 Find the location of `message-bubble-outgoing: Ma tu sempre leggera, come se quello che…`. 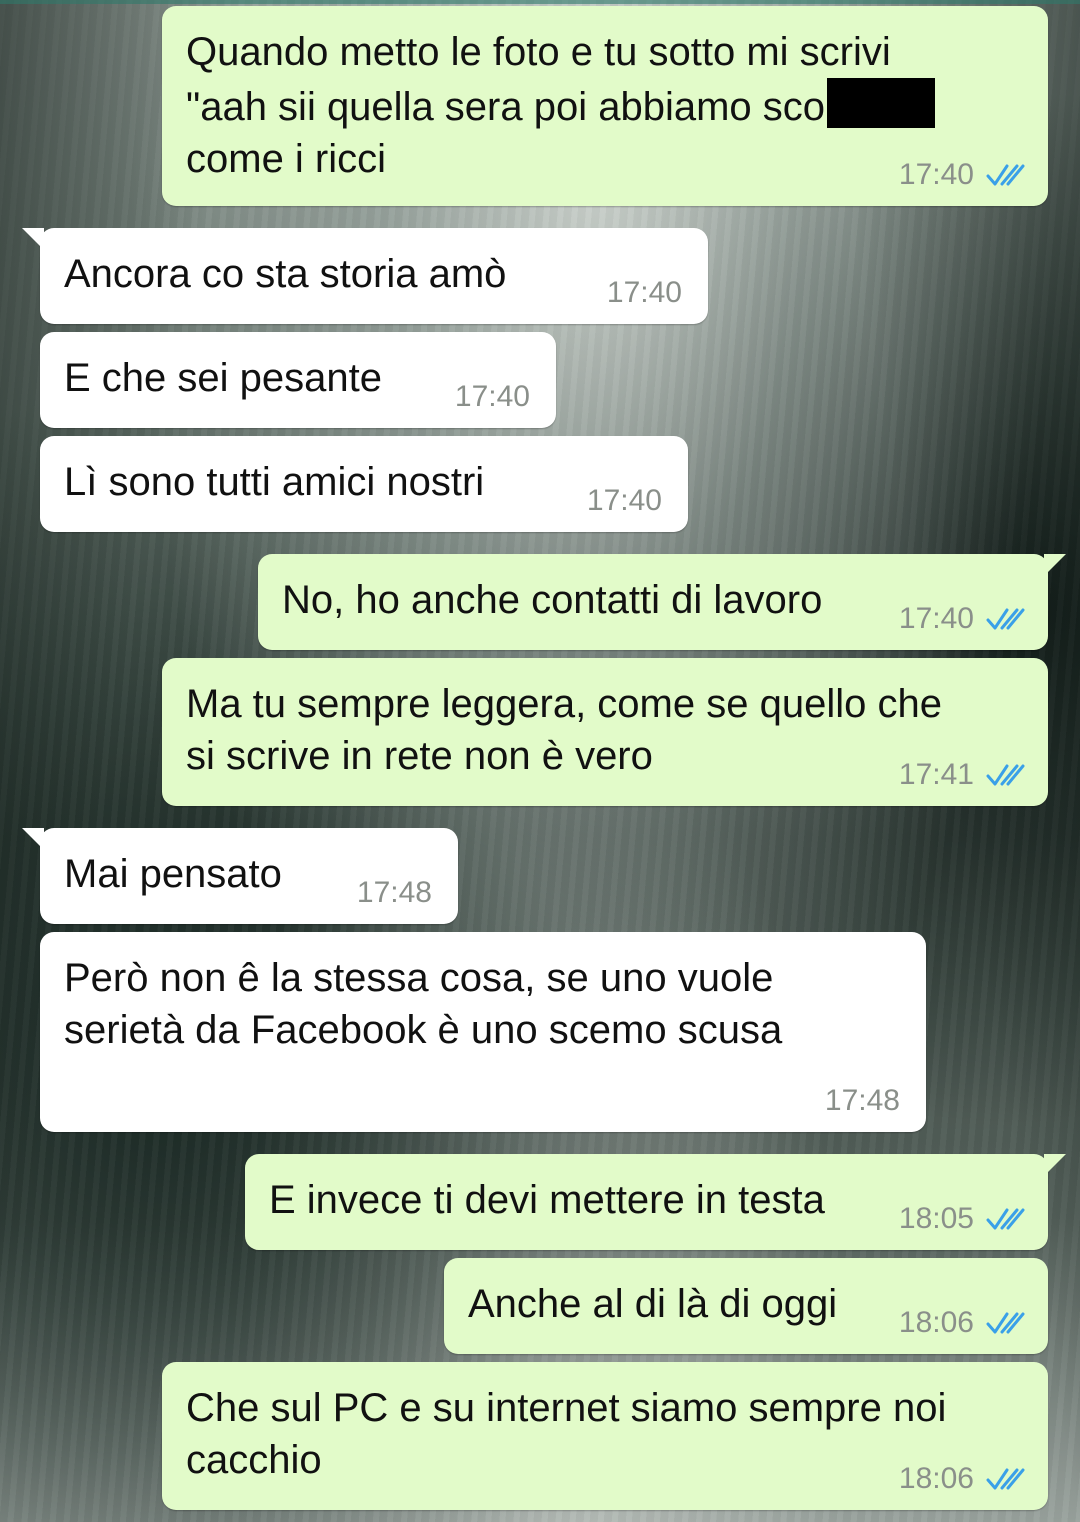

message-bubble-outgoing: Ma tu sempre leggera, come se quello che… is located at coordinates (605, 732).